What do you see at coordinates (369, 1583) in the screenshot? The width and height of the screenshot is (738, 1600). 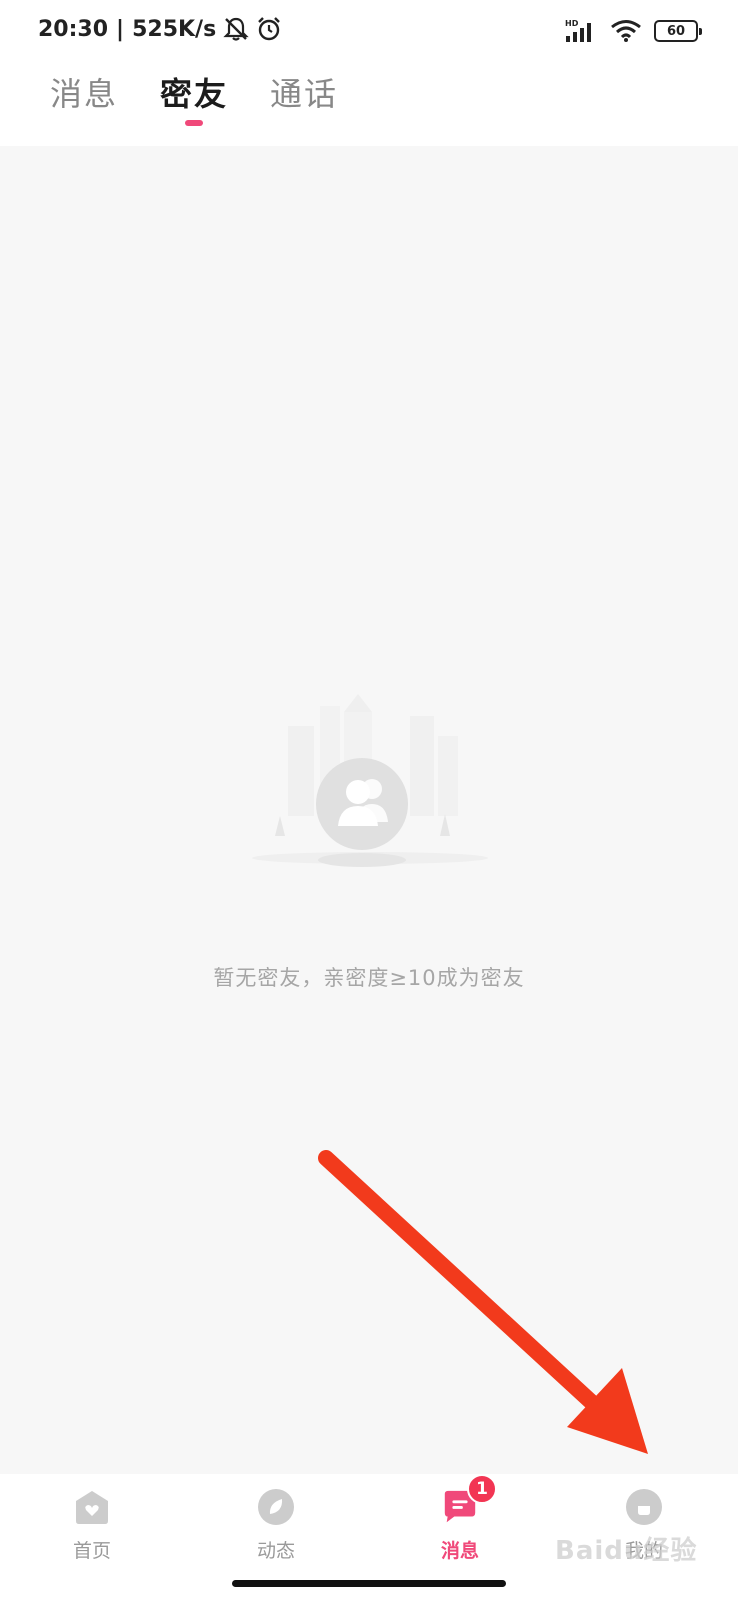 I see `home-indicator` at bounding box center [369, 1583].